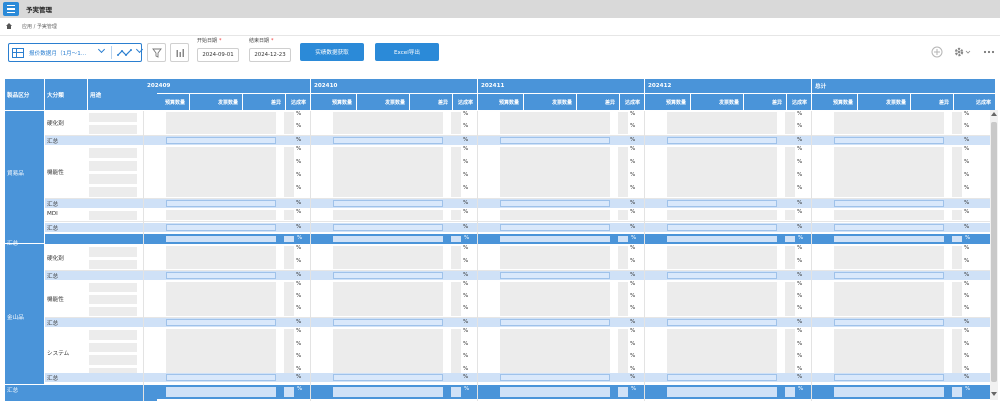 Image resolution: width=1000 pixels, height=401 pixels. What do you see at coordinates (218, 55) in the screenshot?
I see `start-date-input: 2024-09-01` at bounding box center [218, 55].